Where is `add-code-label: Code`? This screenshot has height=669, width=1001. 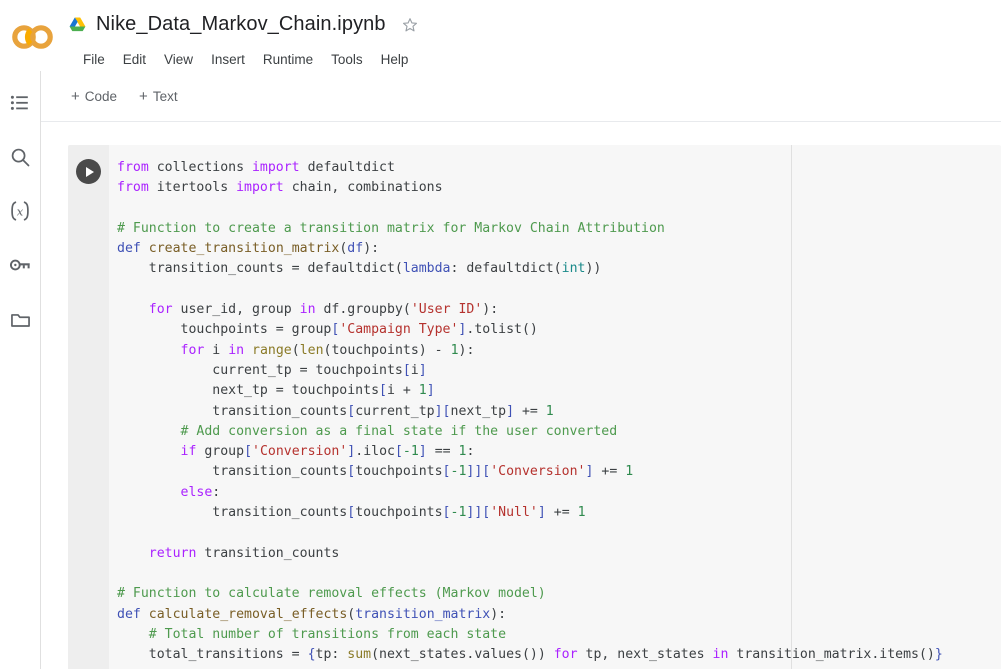
add-code-label: Code is located at coordinates (101, 96).